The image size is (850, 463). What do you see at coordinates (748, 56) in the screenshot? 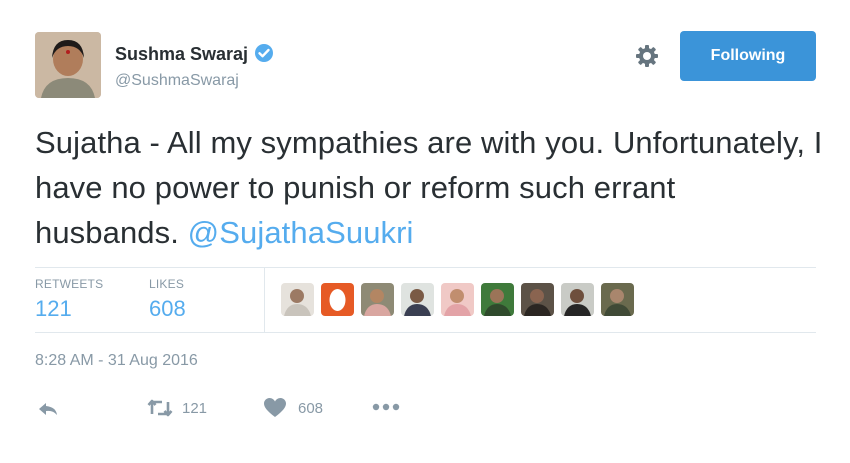
I see `following-button: Following` at bounding box center [748, 56].